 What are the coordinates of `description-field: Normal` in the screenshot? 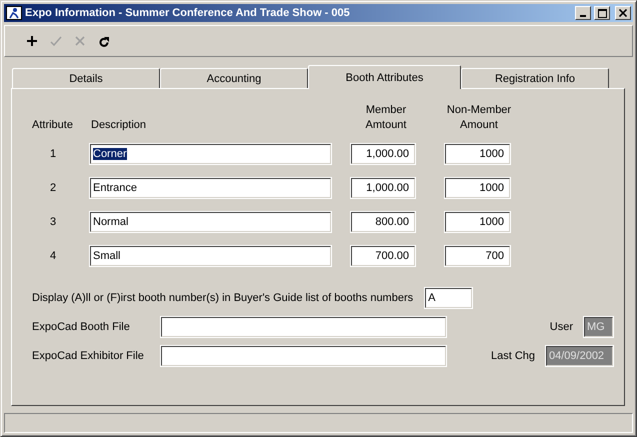 It's located at (210, 222).